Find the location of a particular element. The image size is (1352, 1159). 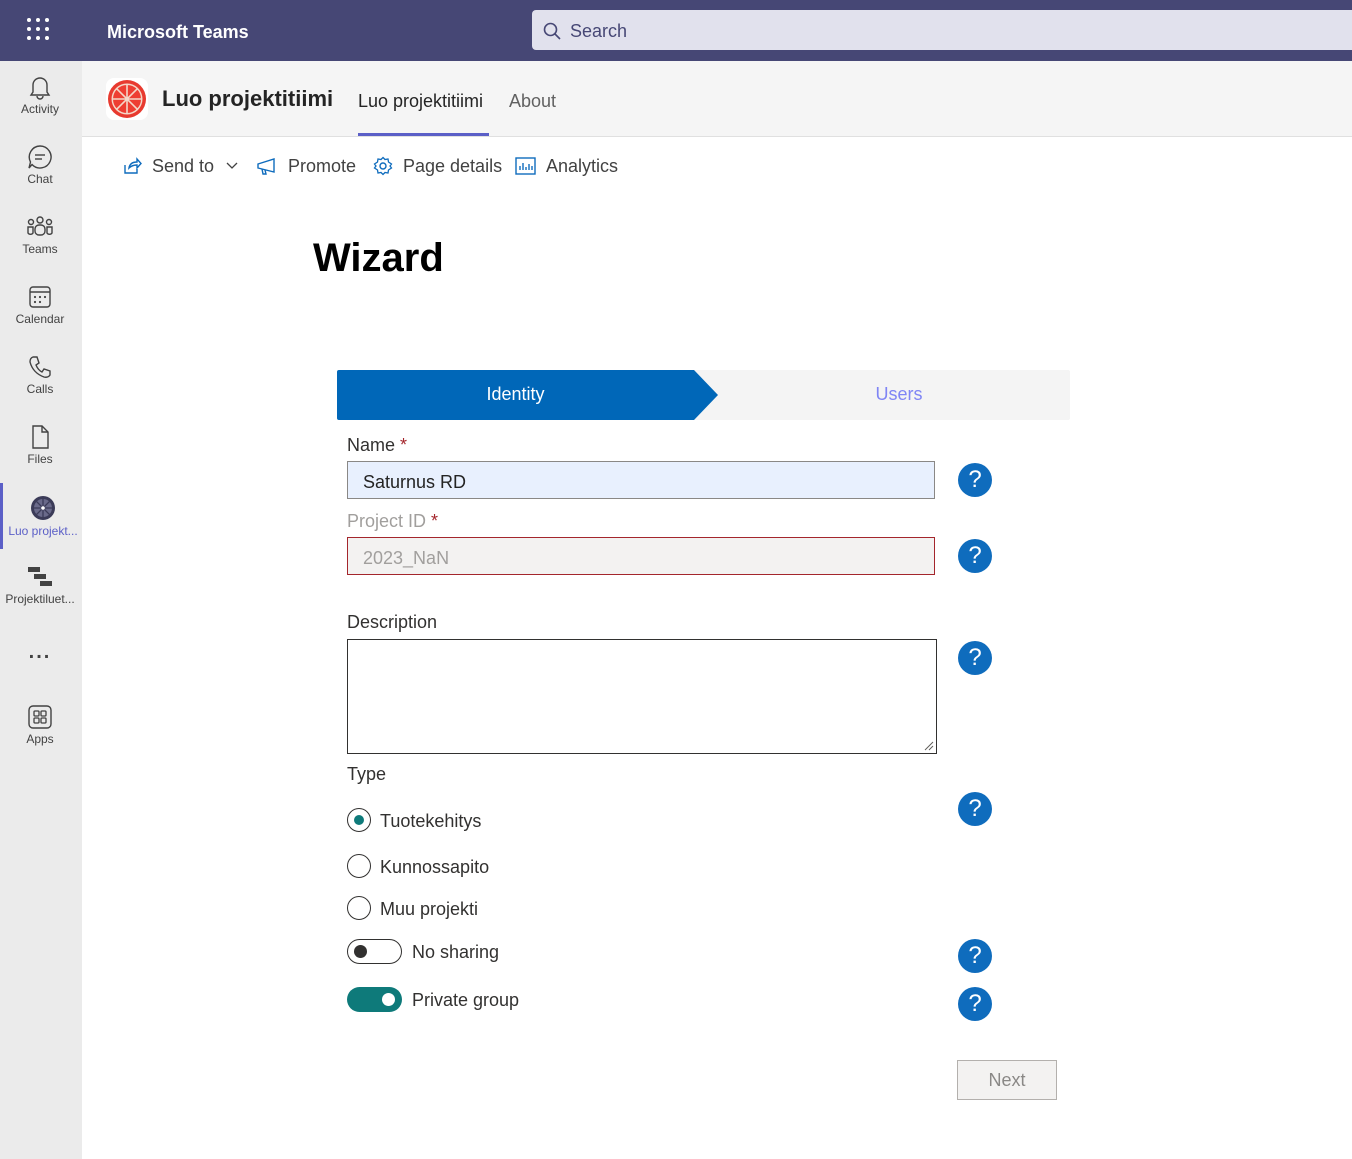

rail-item-teams: Teams is located at coordinates (40, 236).